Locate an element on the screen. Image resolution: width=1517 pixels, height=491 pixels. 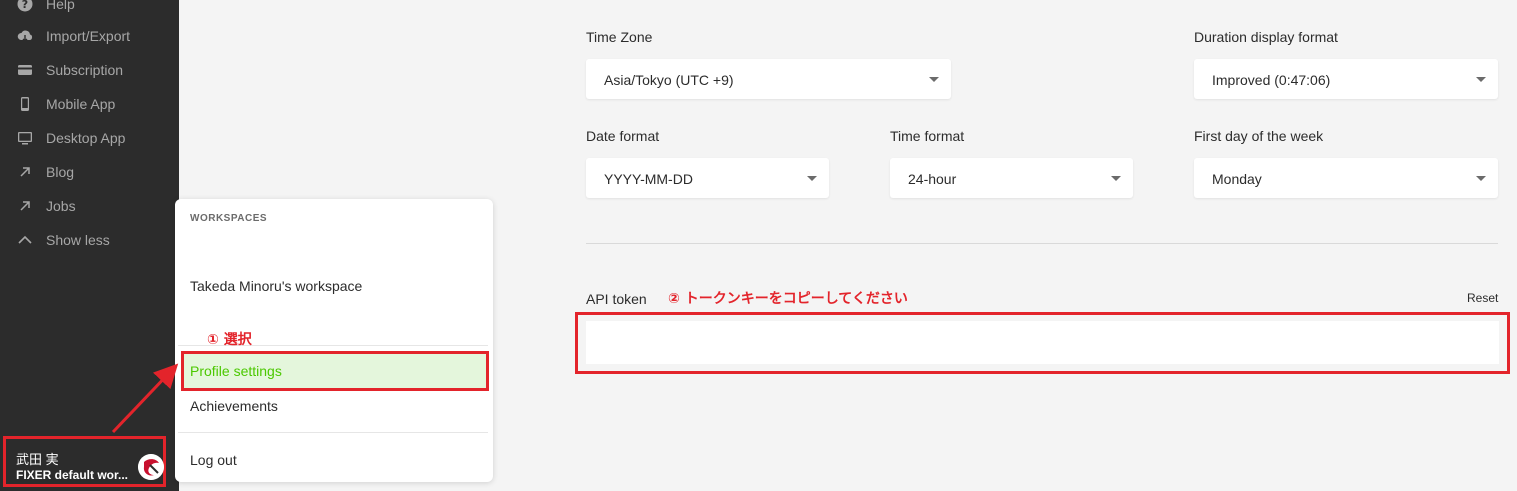
logout-item: Log out is located at coordinates (213, 460).